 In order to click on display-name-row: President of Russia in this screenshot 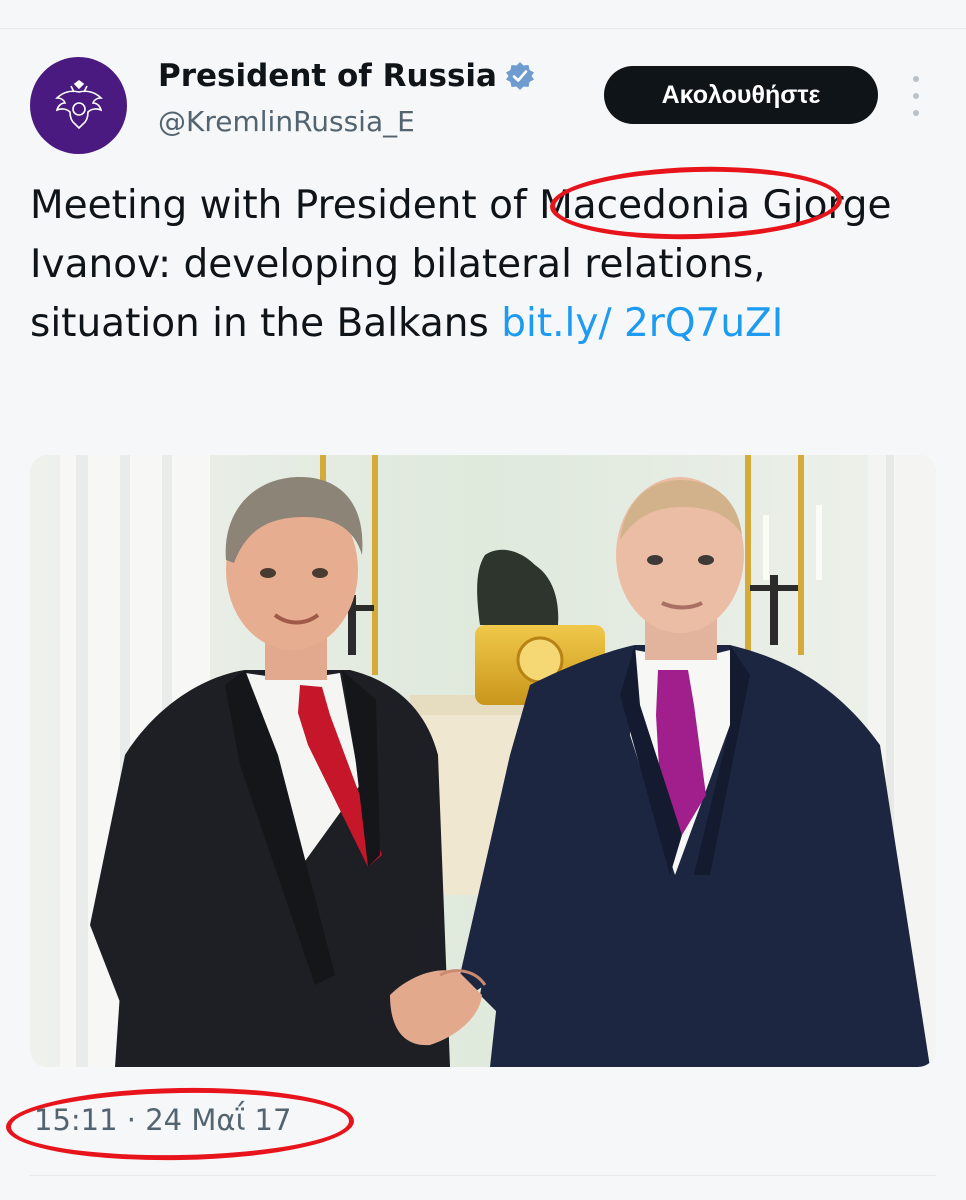, I will do `click(346, 76)`.